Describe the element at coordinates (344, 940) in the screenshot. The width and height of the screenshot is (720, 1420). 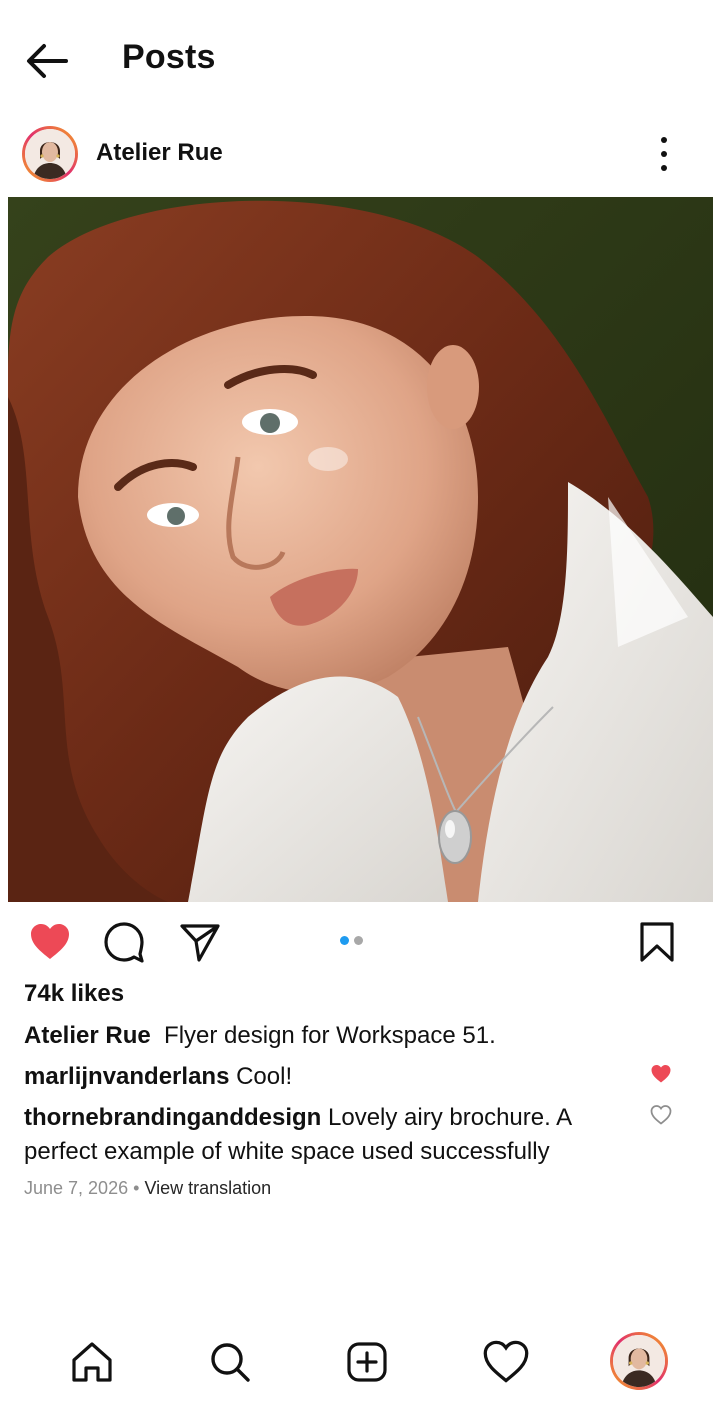
I see `carousel-dot-active` at that location.